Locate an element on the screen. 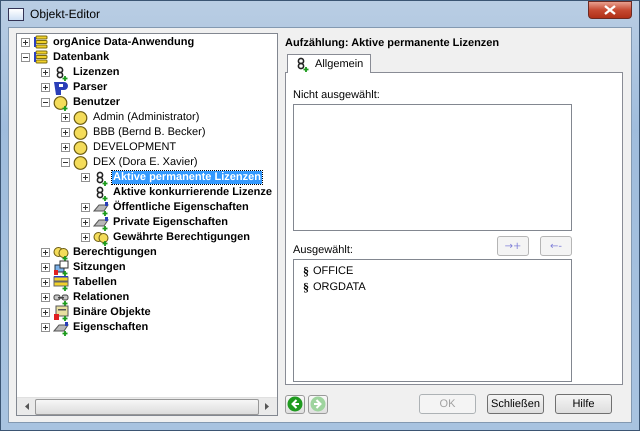 The image size is (640, 431). tree-item: Parser is located at coordinates (90, 87).